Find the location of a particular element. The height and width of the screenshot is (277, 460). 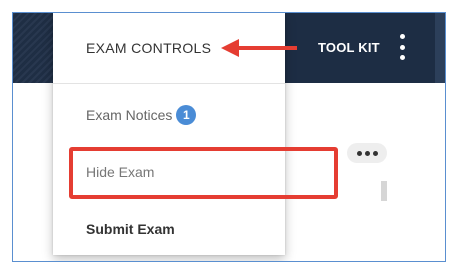

exam-controls-title: EXAM CONTROLS is located at coordinates (149, 48).